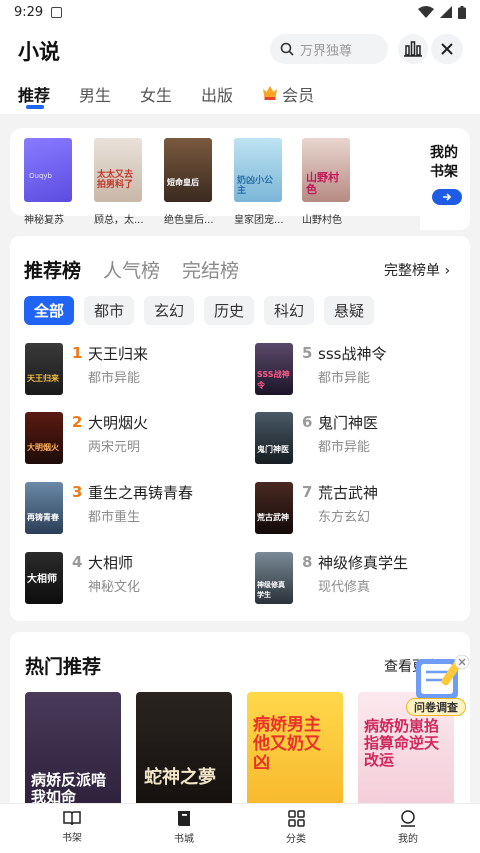  What do you see at coordinates (352, 354) in the screenshot?
I see `book-title: sss战神令` at bounding box center [352, 354].